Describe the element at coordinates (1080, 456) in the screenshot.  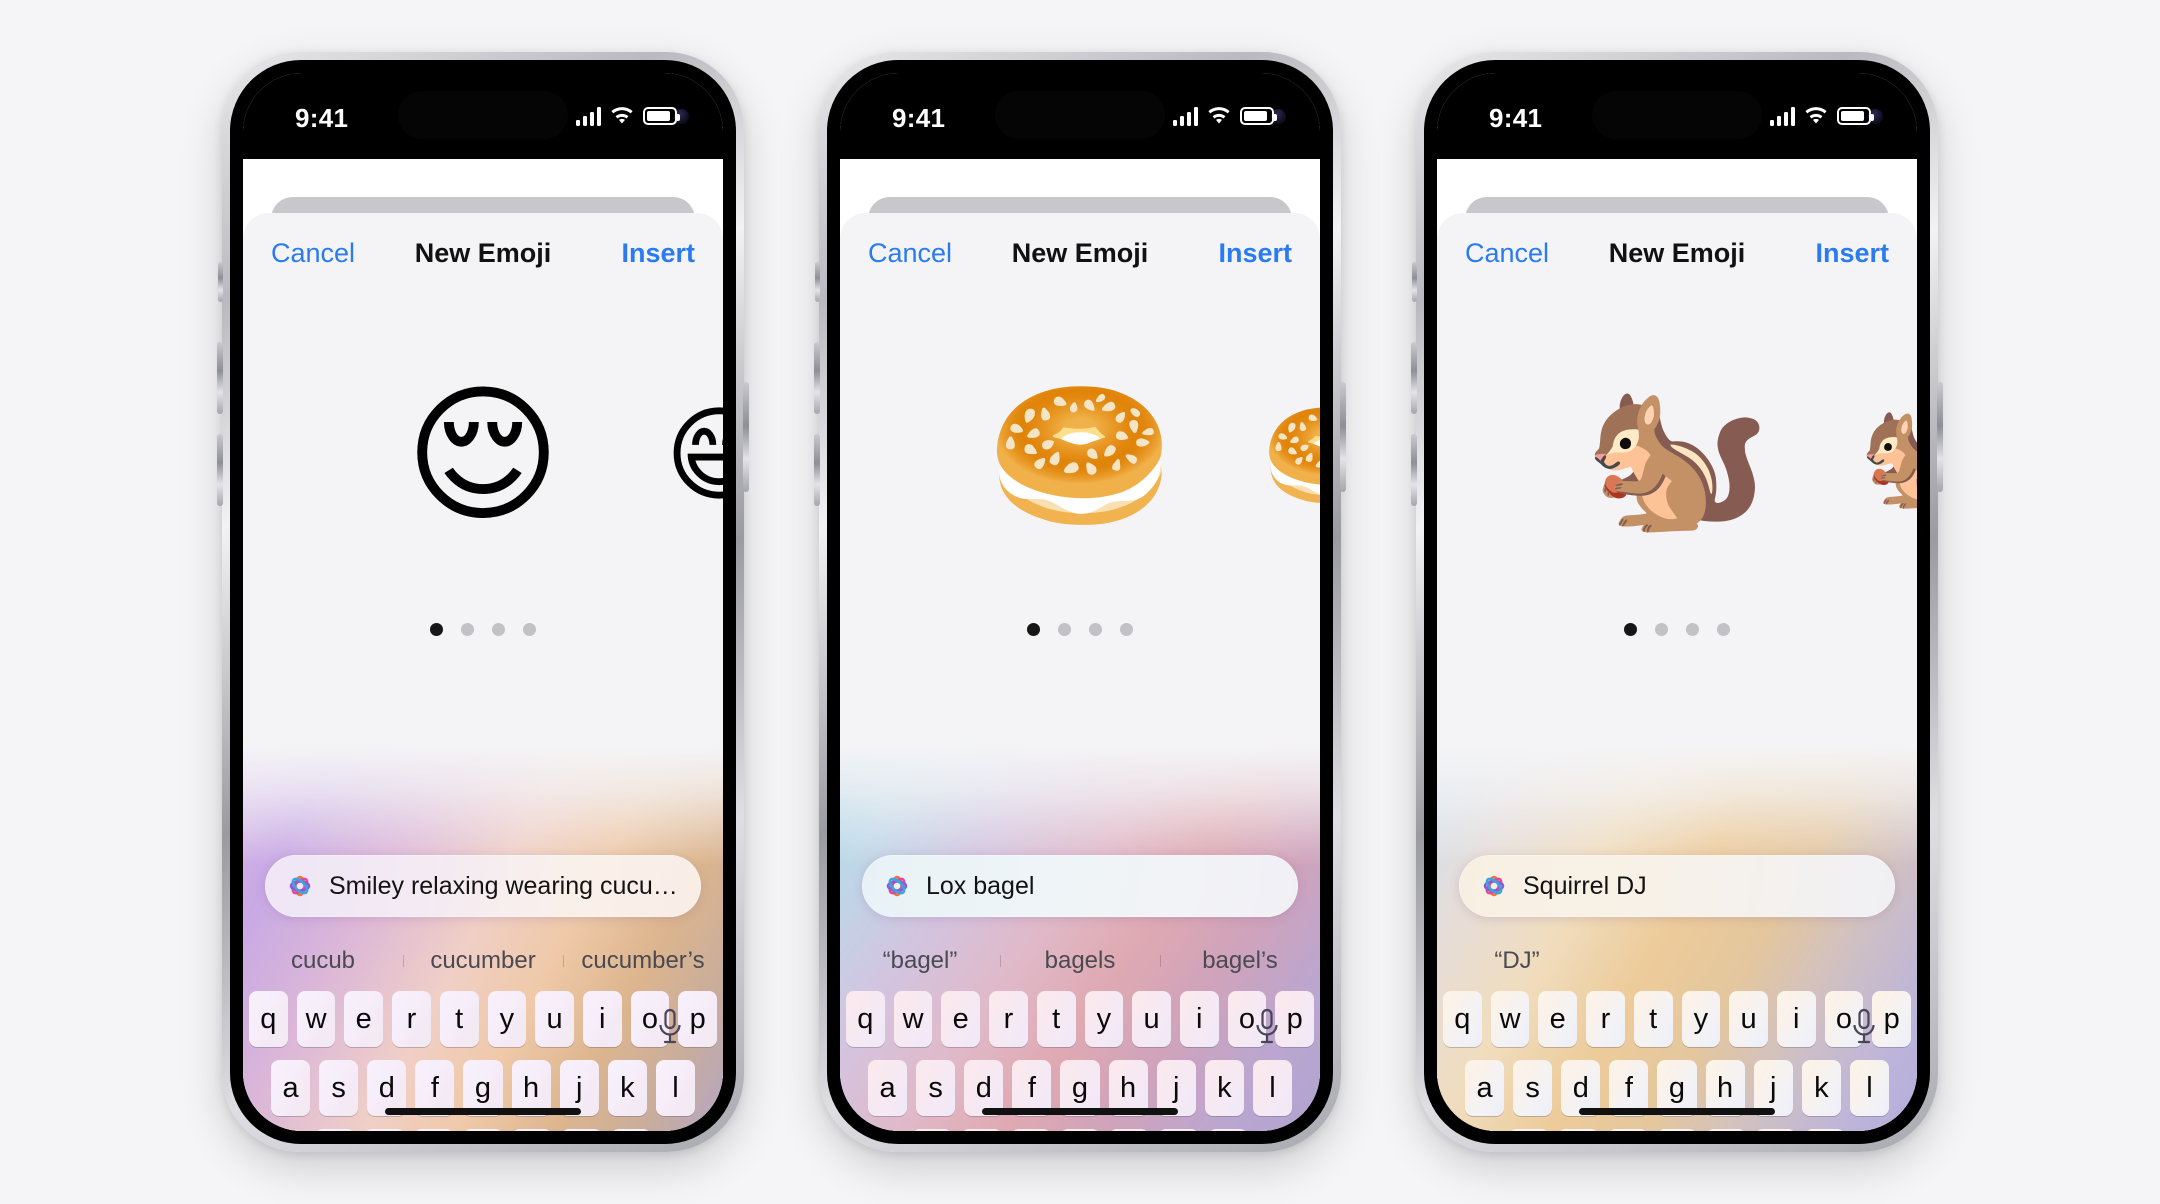
I see `emoji-primary: 🥯` at that location.